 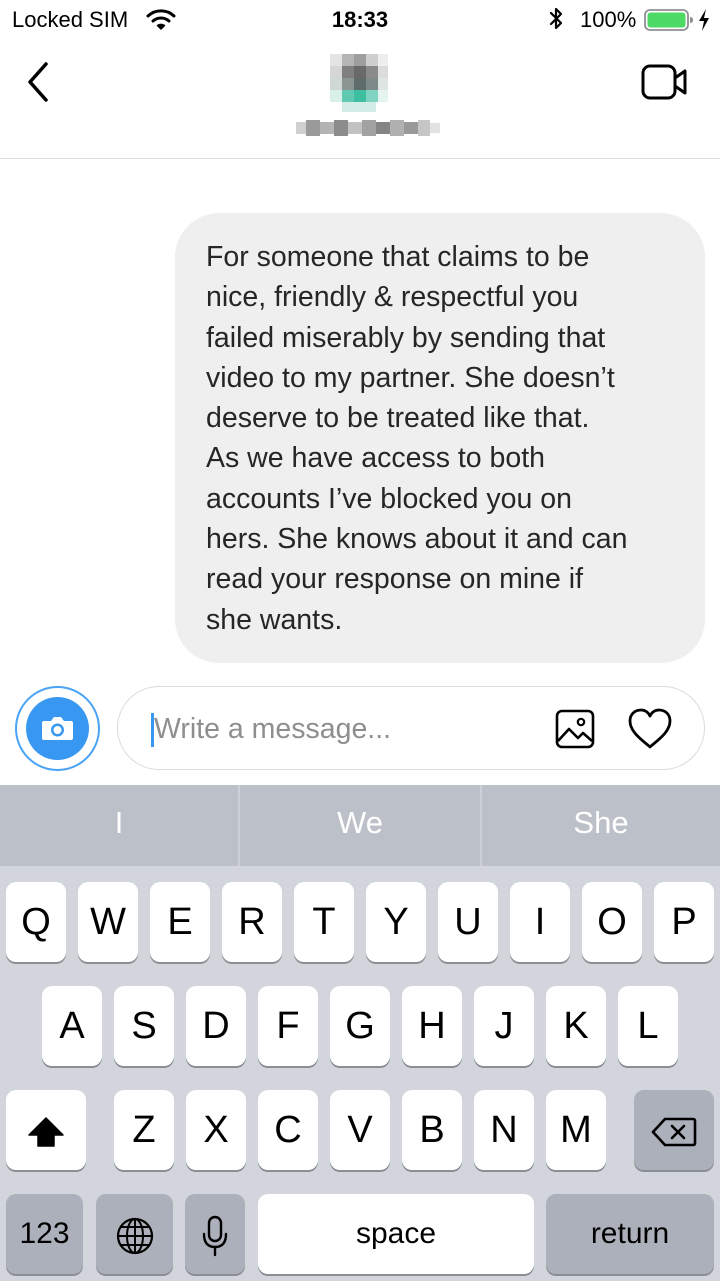 I want to click on key-t: T, so click(x=324, y=922).